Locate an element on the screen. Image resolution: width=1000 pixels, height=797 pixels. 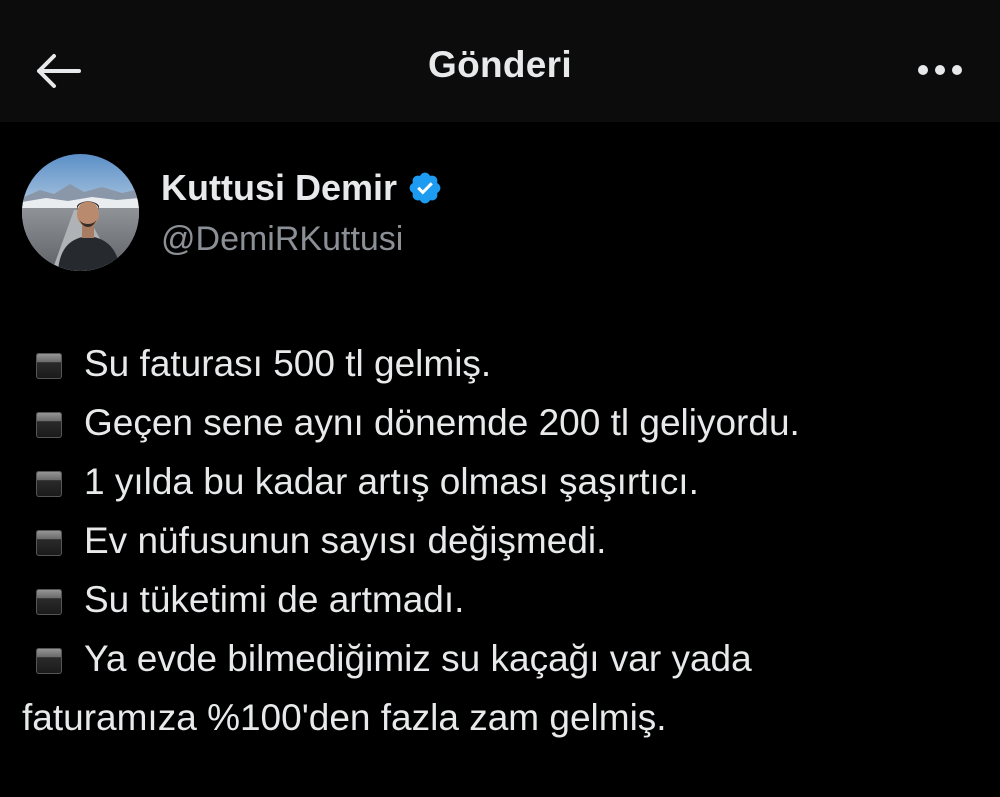
tweet-line-text: Ya evde bilmediğimiz su kaçağı var yada is located at coordinates (418, 658).